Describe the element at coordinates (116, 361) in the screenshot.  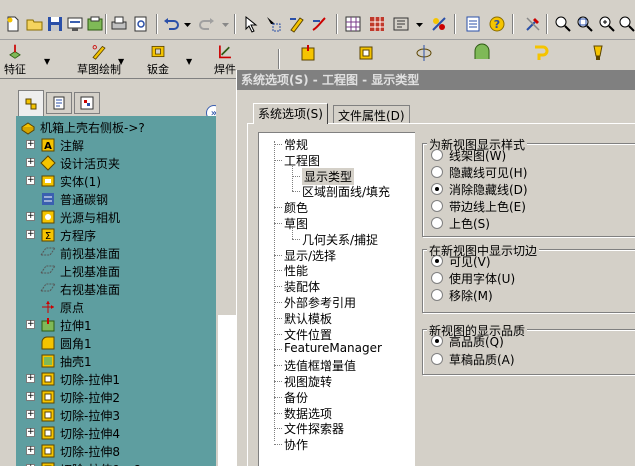
I see `tree-item-shell1: 抽壳1` at that location.